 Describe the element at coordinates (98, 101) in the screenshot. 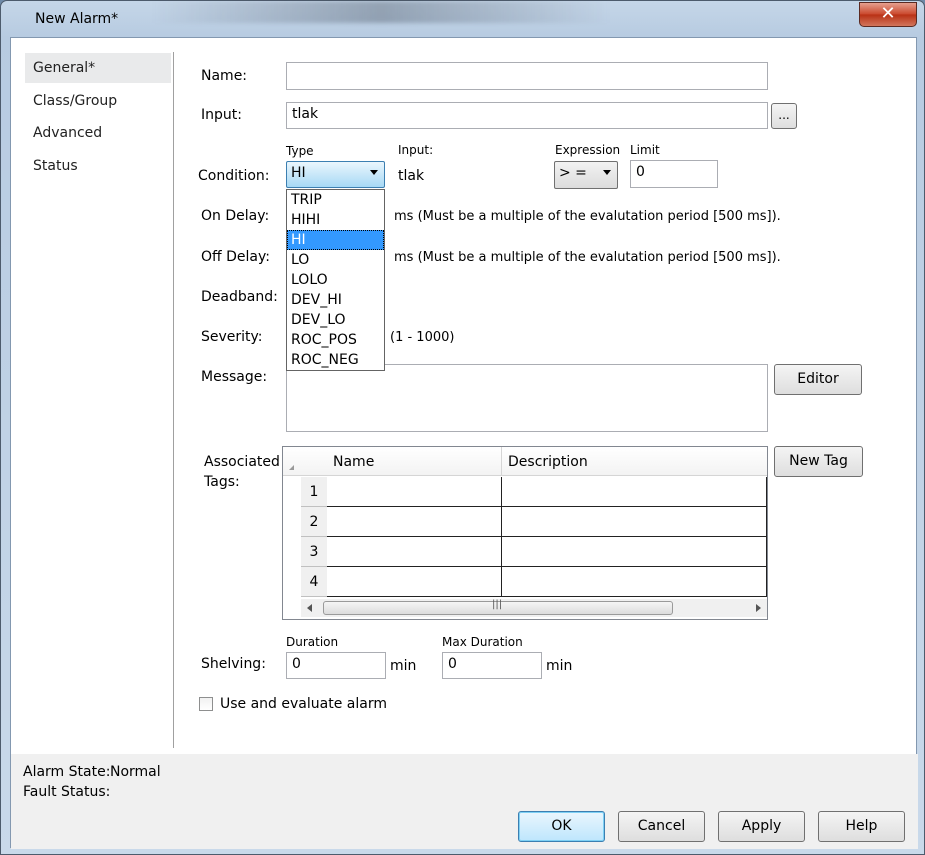

I see `nav-item-class-group: Class/Group` at that location.